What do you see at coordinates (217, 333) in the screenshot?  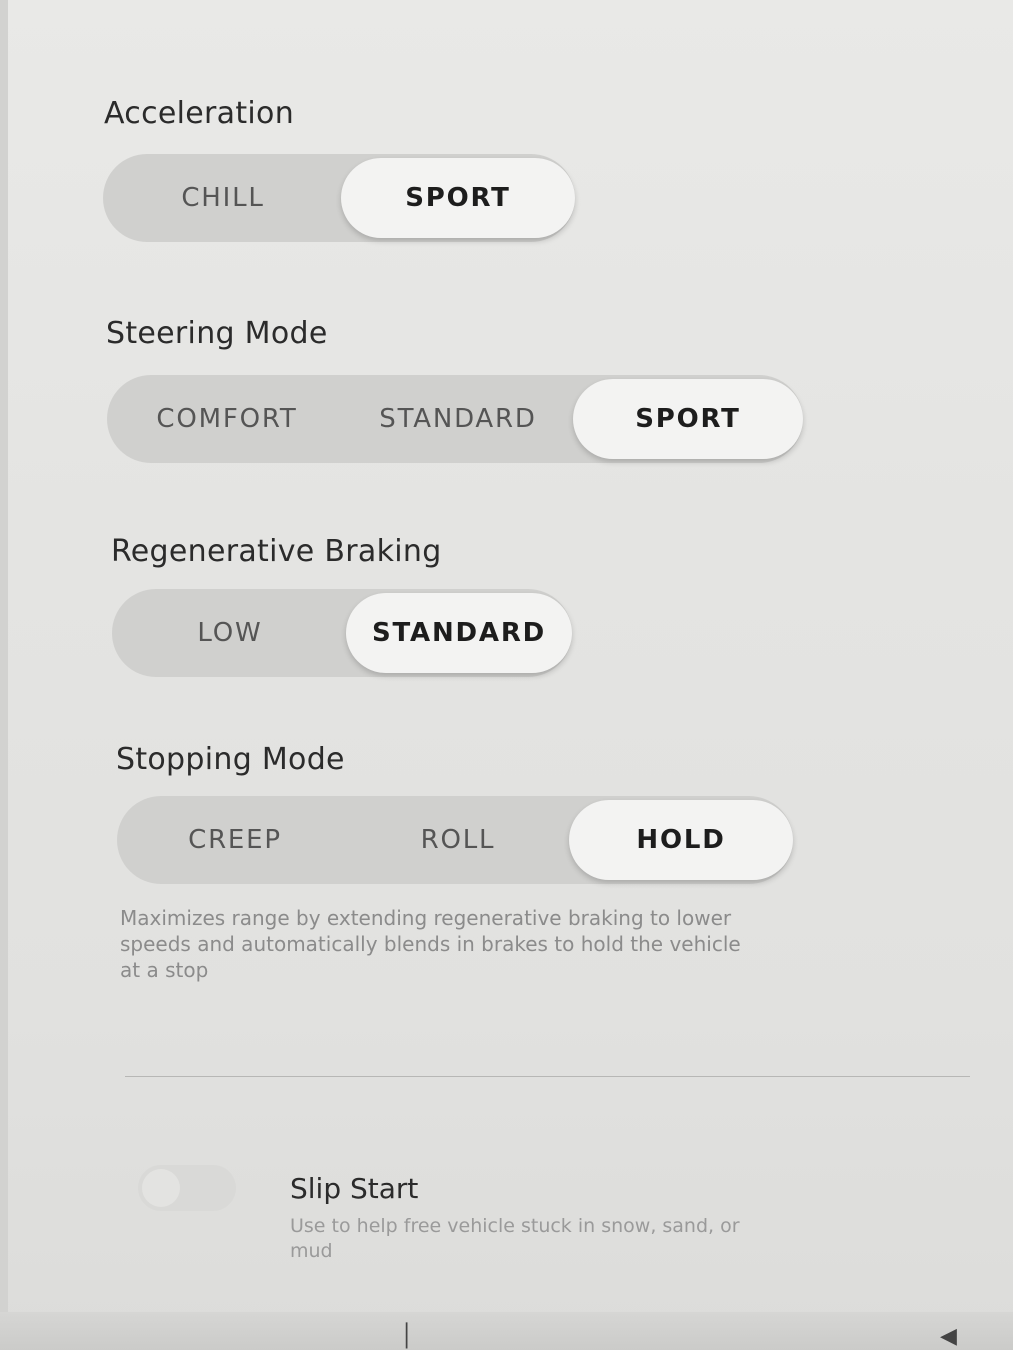 I see `steering-mode-label: Steering Mode` at bounding box center [217, 333].